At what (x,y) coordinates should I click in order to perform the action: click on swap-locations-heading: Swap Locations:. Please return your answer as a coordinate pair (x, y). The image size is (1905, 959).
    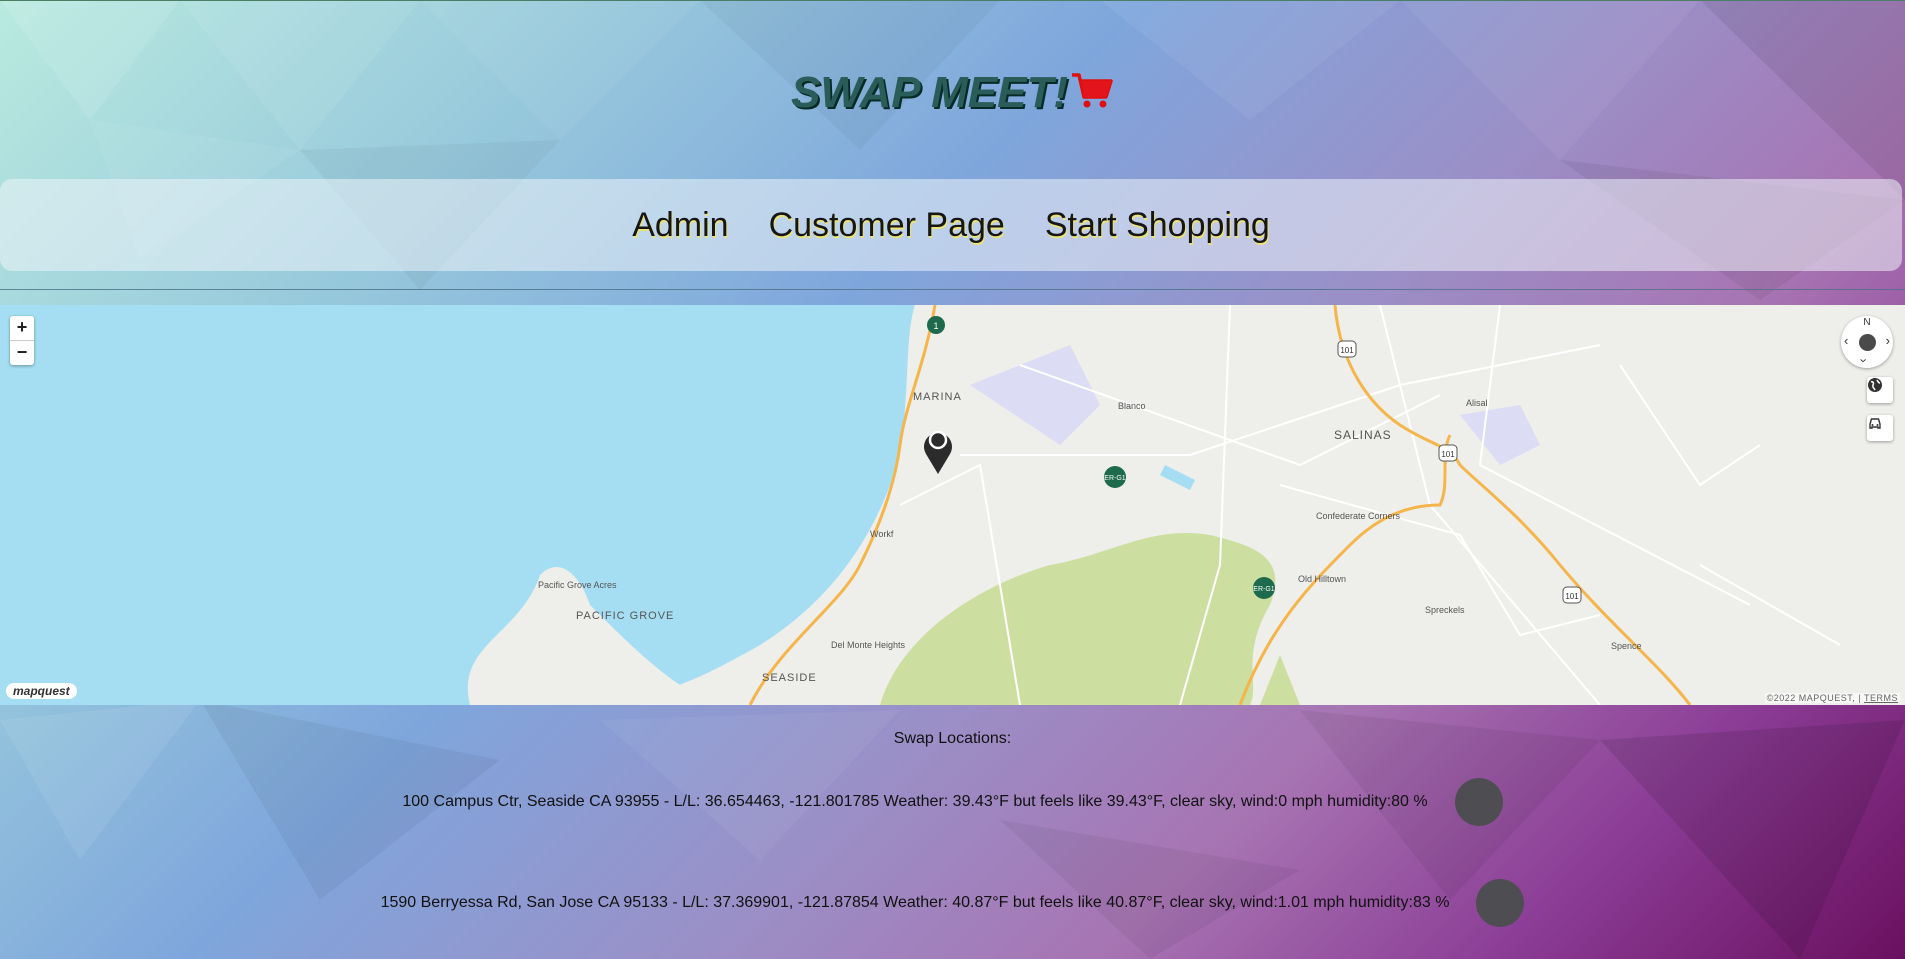
    Looking at the image, I should click on (952, 738).